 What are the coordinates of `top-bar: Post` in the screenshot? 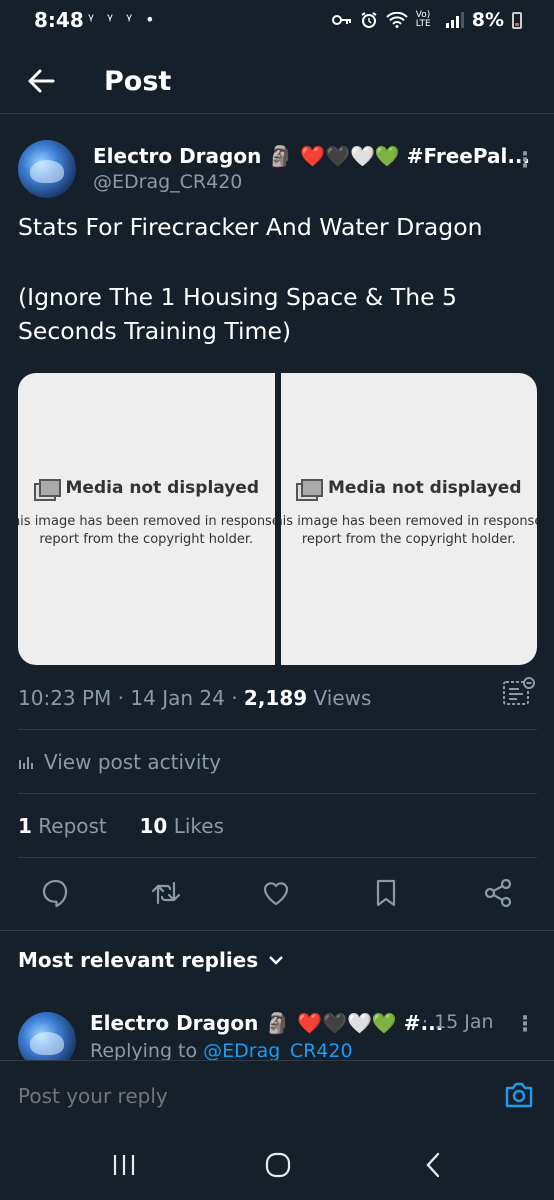 It's located at (277, 83).